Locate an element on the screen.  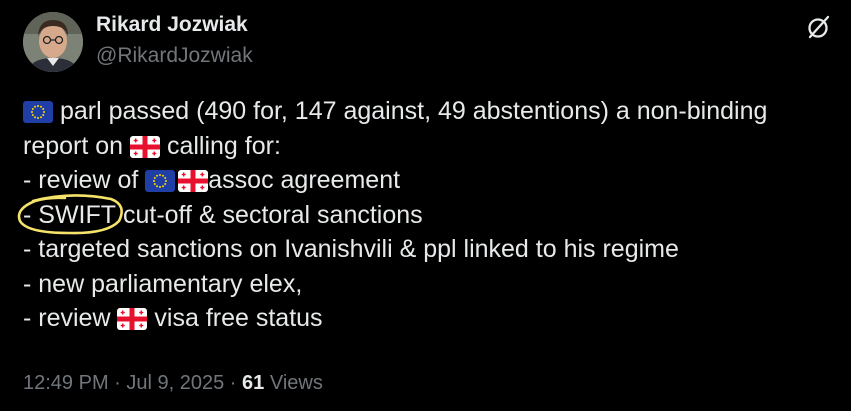
author-name: Rikard Jozwiak is located at coordinates (172, 25).